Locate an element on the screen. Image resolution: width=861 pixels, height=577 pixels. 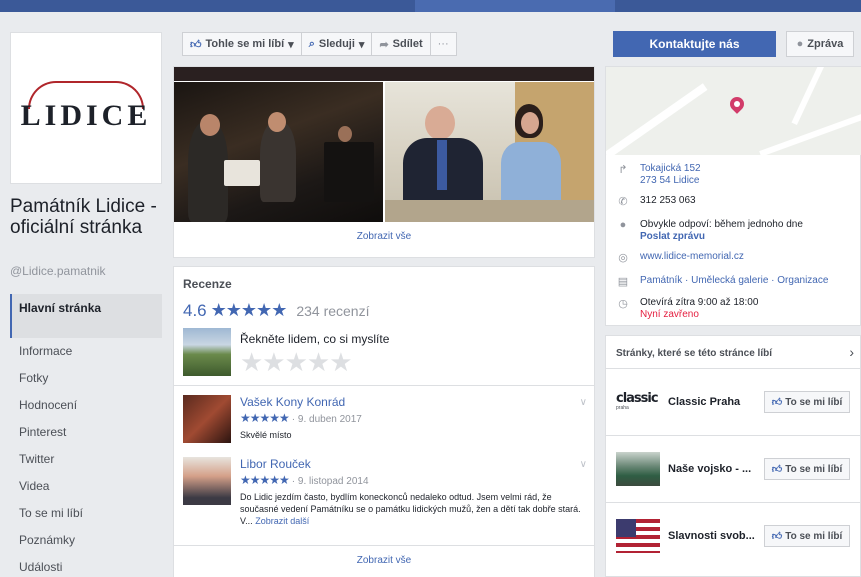
nav-item-info: Informace is located at coordinates (86, 351).